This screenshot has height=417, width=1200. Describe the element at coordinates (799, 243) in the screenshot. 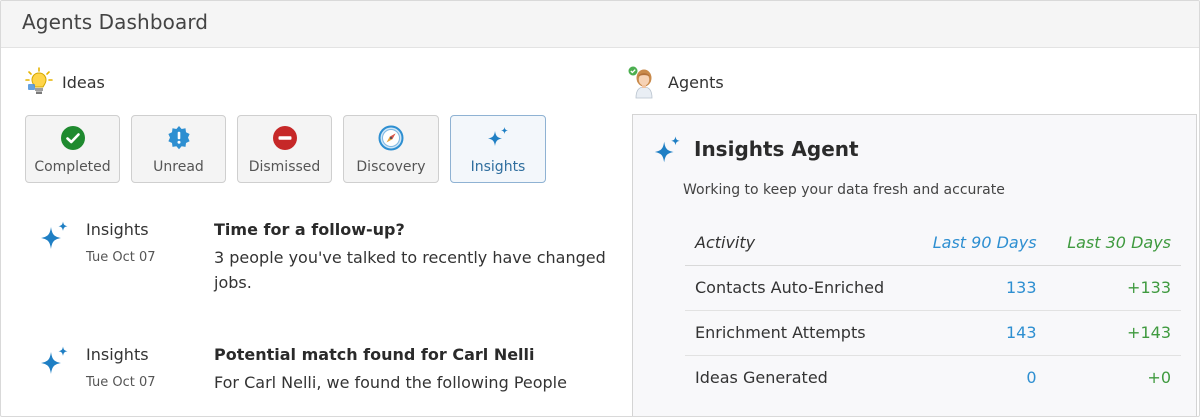

I see `column-header-activity: Activity` at that location.